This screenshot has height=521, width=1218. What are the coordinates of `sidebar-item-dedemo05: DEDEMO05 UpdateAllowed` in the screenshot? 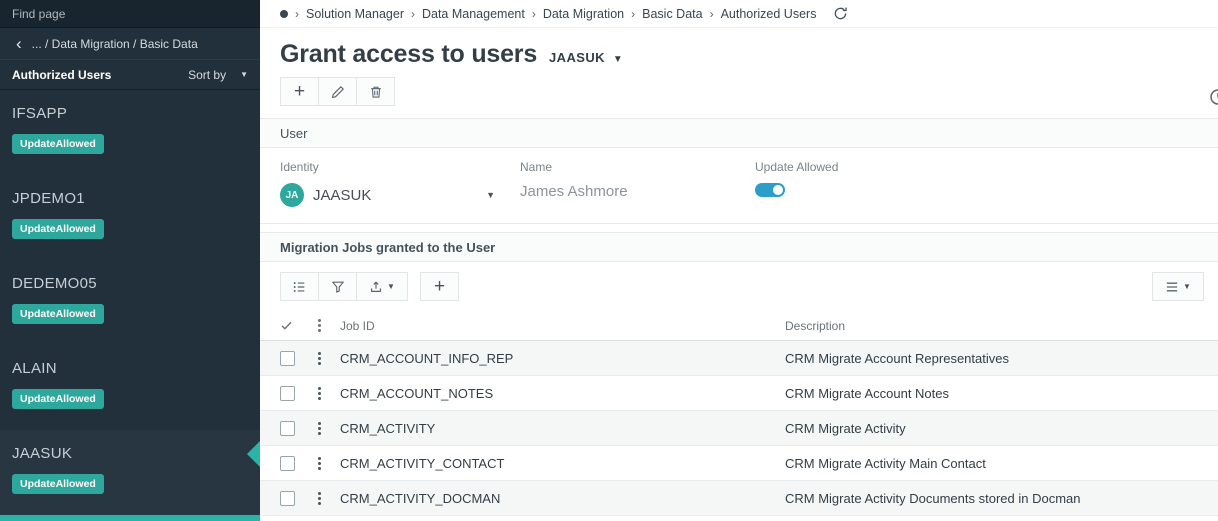 It's located at (130, 302).